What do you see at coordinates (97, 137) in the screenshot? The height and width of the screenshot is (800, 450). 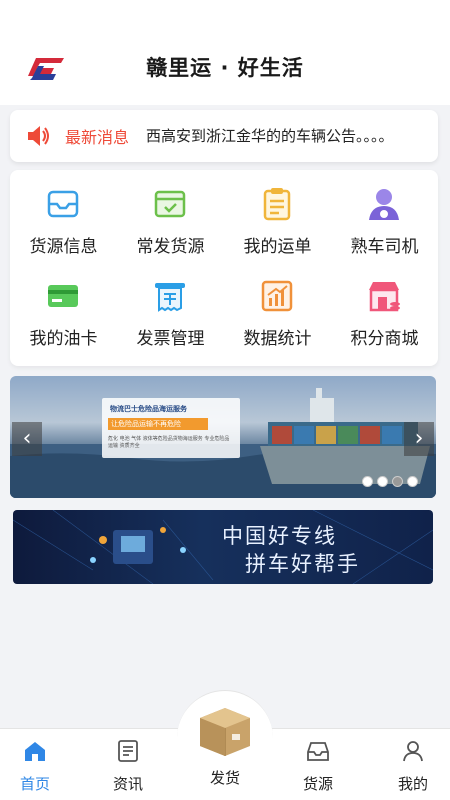 I see `news-label: 最新消息` at bounding box center [97, 137].